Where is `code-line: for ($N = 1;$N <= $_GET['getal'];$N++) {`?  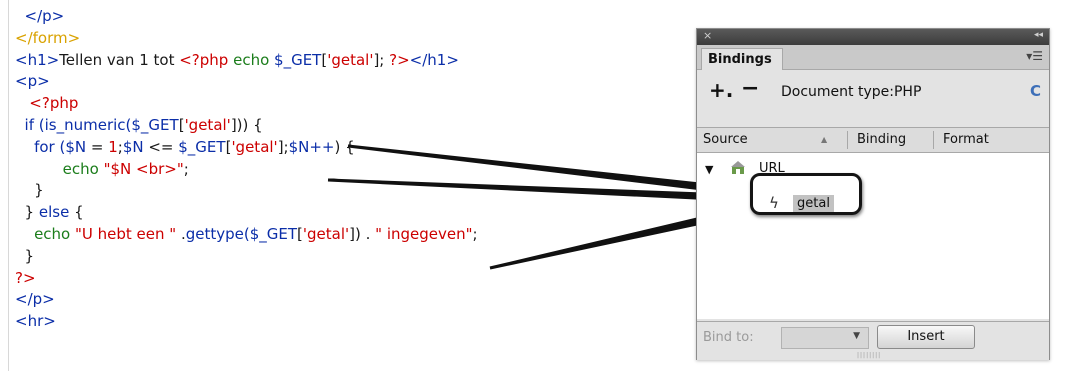
code-line: for ($N = 1;$N <= $_GET['getal'];$N++) { is located at coordinates (246, 148).